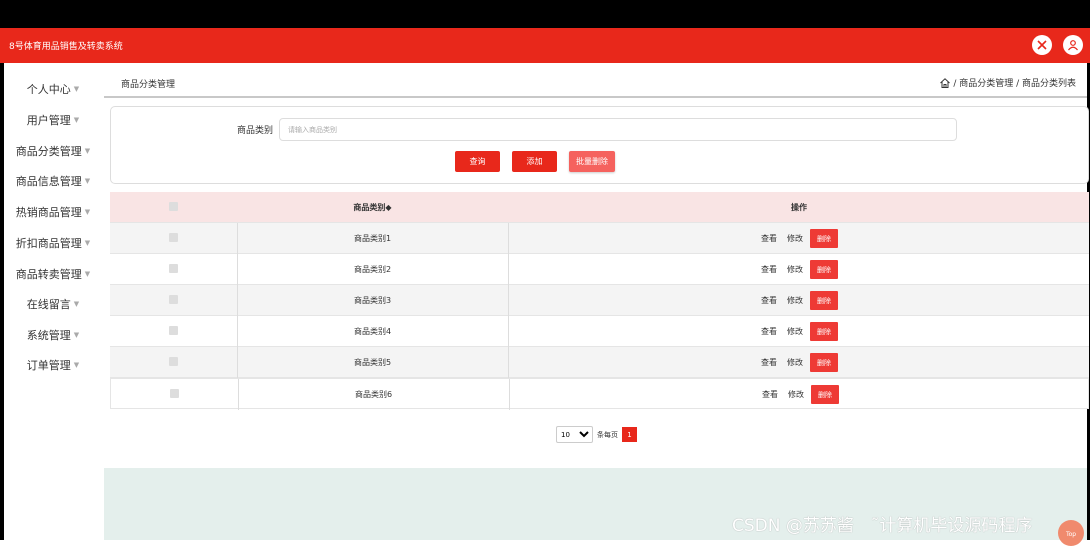  What do you see at coordinates (545, 14) in the screenshot?
I see `window-top-bar` at bounding box center [545, 14].